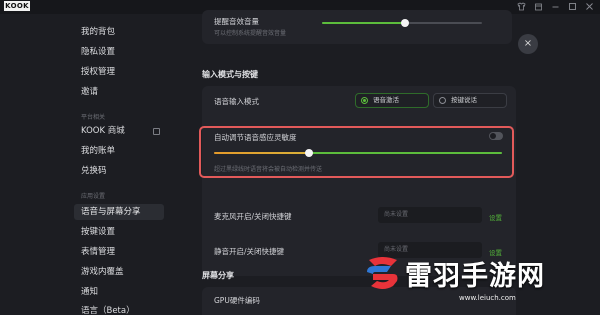 The width and height of the screenshot is (600, 315). Describe the element at coordinates (98, 252) in the screenshot. I see `sidebar-item-emoji: 表情管理` at that location.